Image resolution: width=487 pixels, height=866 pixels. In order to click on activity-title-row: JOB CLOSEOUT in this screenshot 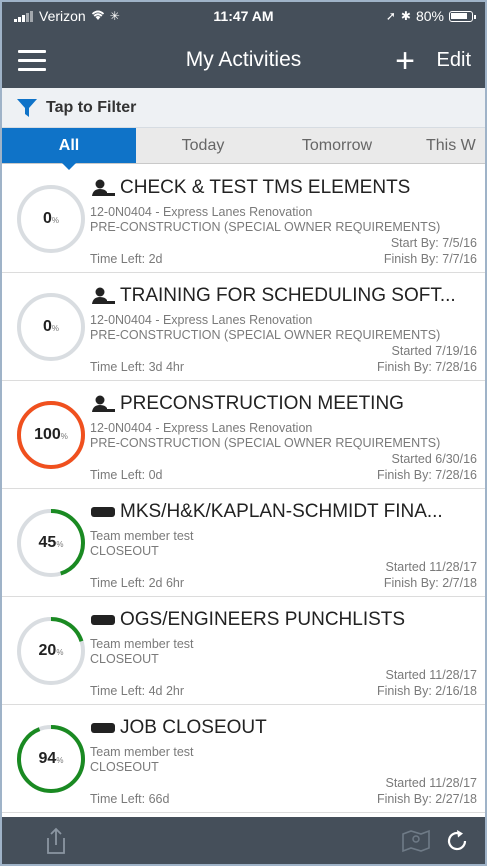, I will do `click(283, 728)`.